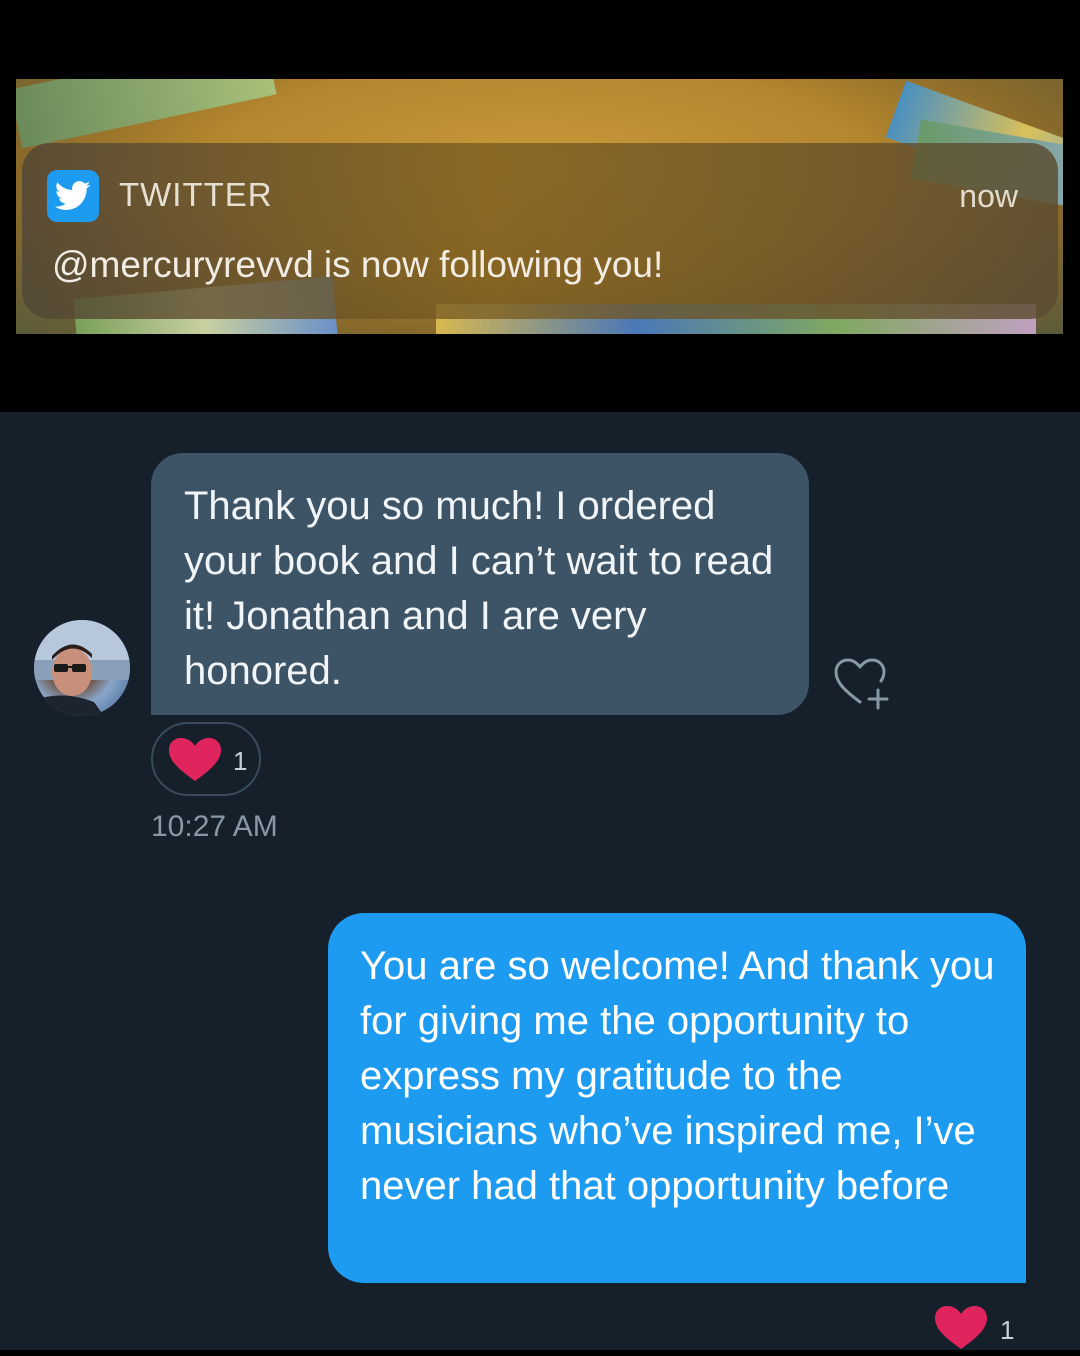 This screenshot has height=1356, width=1080. I want to click on add-reaction-icon, so click(863, 684).